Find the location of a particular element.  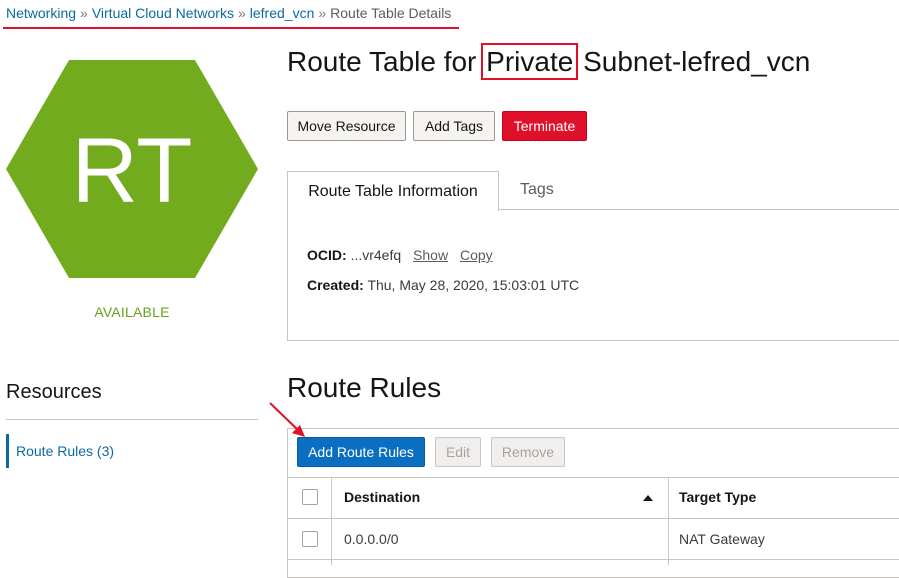

resources-heading: Resources is located at coordinates (54, 392).